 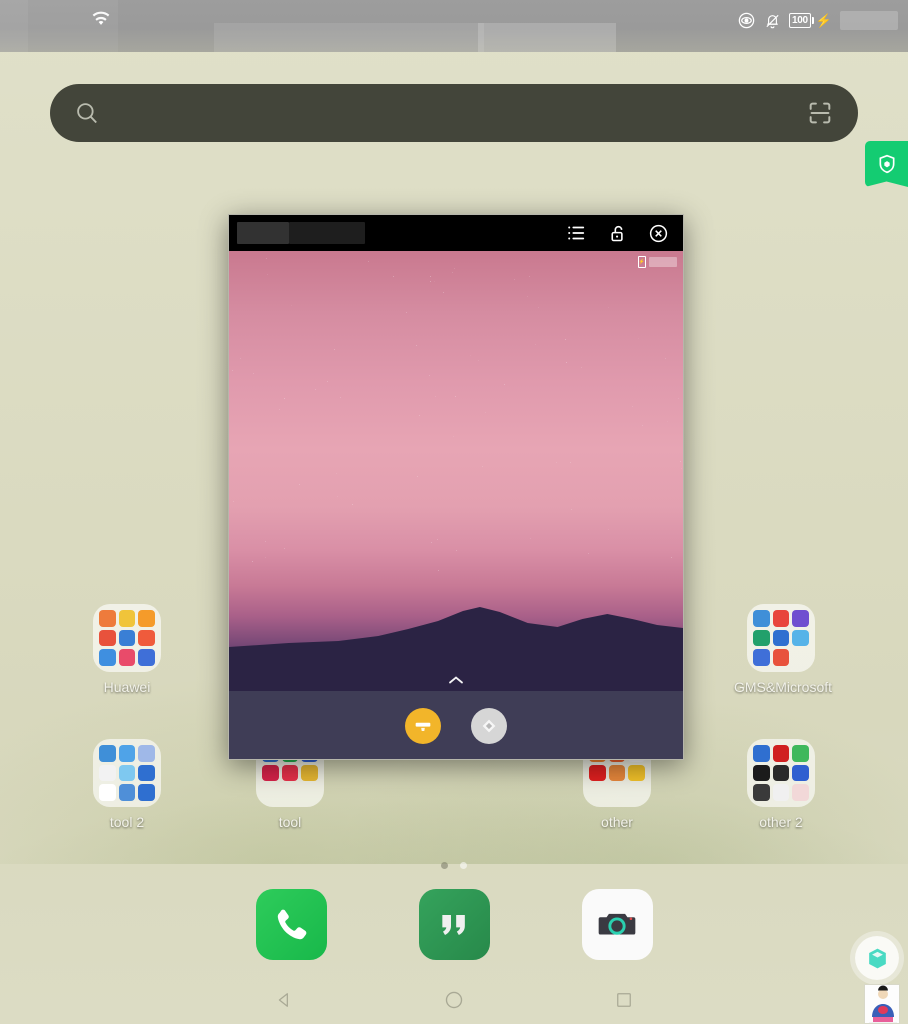 I want to click on unlock-padlock-icon, so click(x=617, y=233).